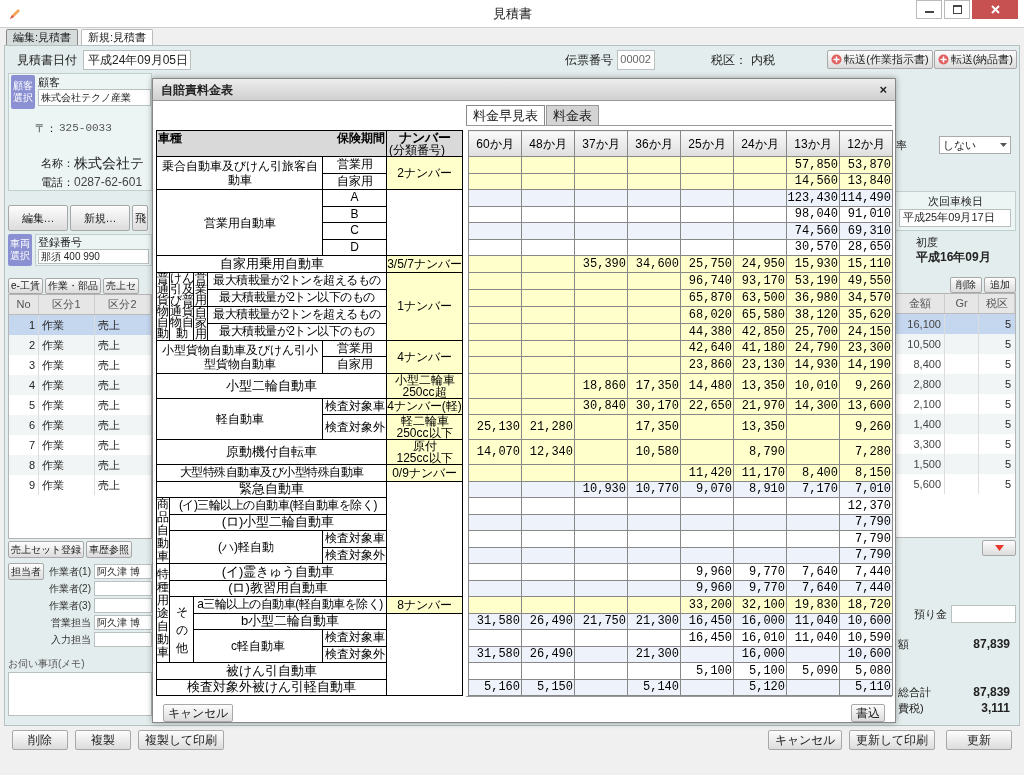  What do you see at coordinates (42, 37) in the screenshot?
I see `tab: 編集:見積書` at bounding box center [42, 37].